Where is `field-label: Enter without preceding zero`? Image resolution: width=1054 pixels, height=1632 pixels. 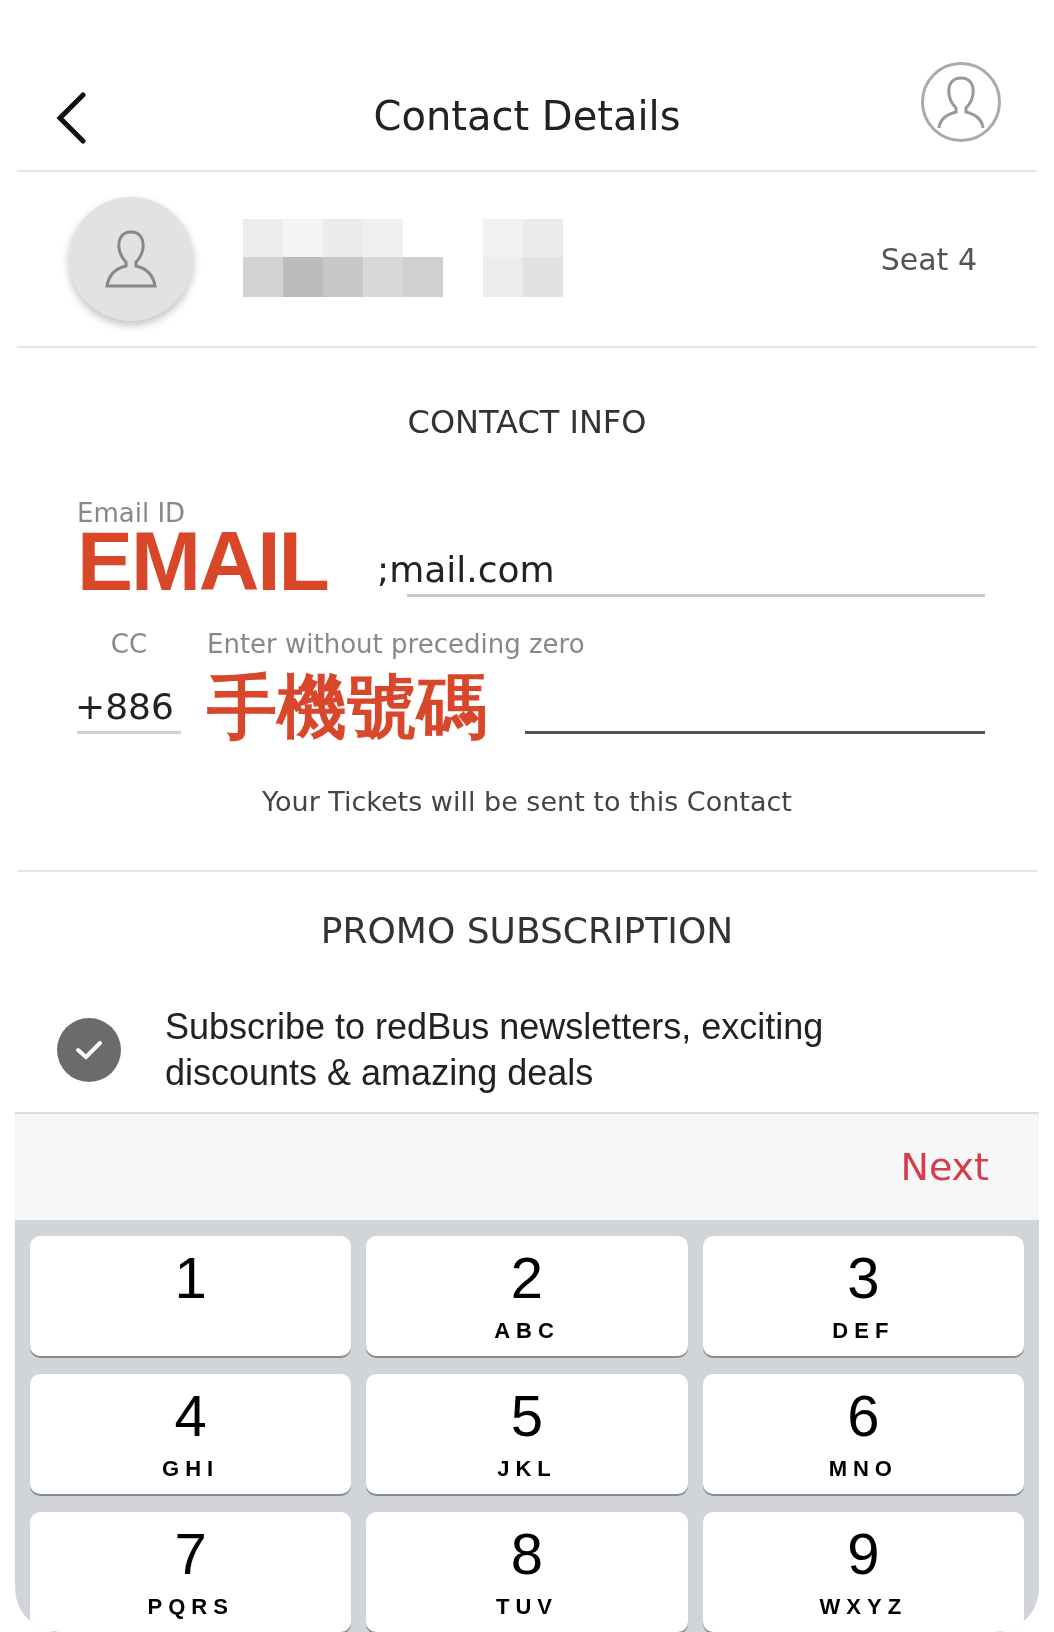 field-label: Enter without preceding zero is located at coordinates (396, 644).